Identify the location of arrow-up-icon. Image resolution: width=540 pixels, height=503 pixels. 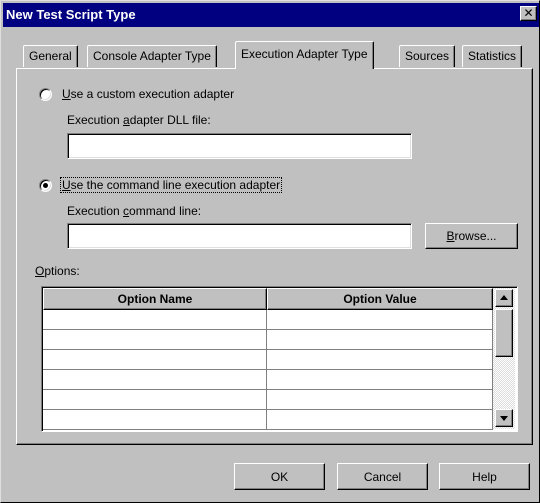
(504, 297).